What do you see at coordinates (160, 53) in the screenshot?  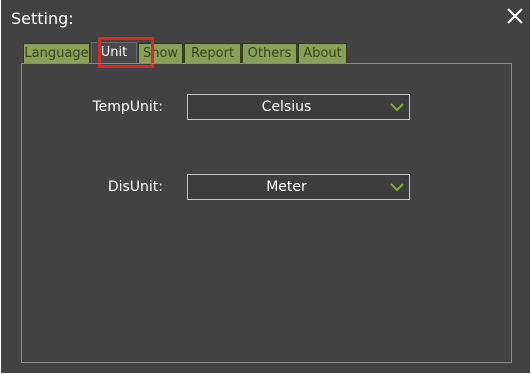 I see `tab-show: Show` at bounding box center [160, 53].